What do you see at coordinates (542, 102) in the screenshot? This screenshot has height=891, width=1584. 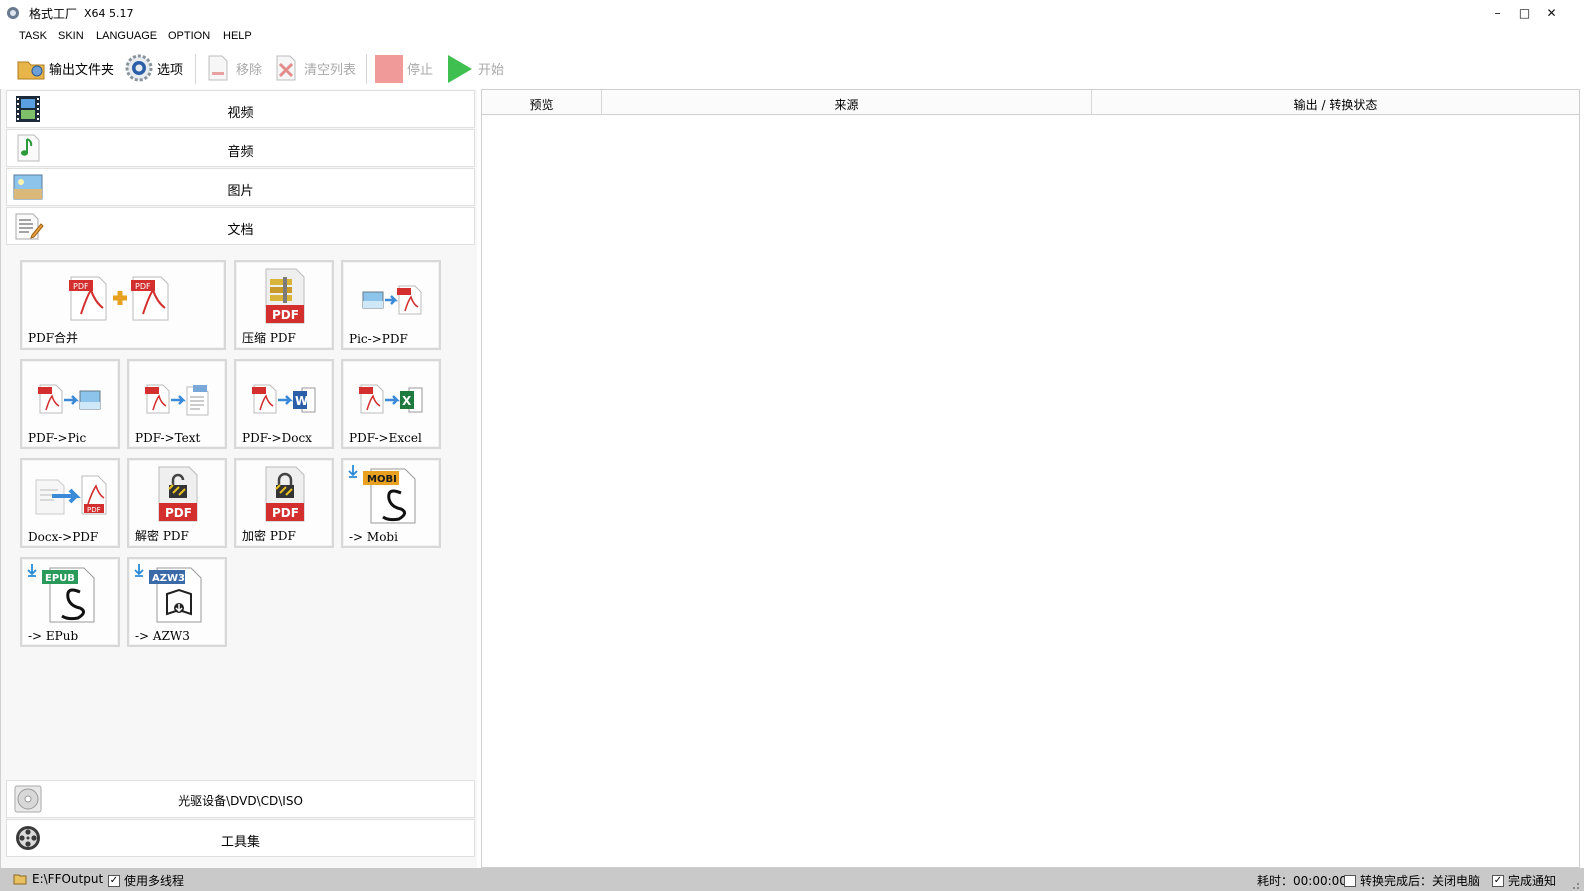 I see `column-header-preview: 预览` at bounding box center [542, 102].